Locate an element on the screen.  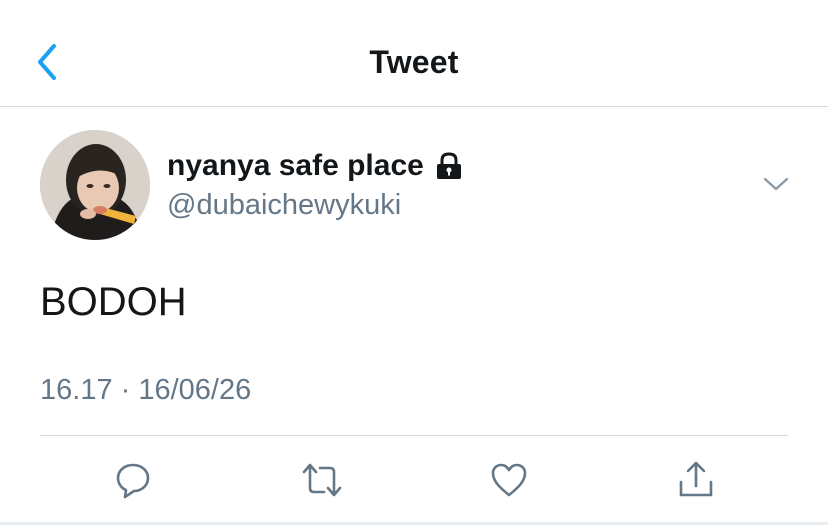
retweet-icon is located at coordinates (322, 480).